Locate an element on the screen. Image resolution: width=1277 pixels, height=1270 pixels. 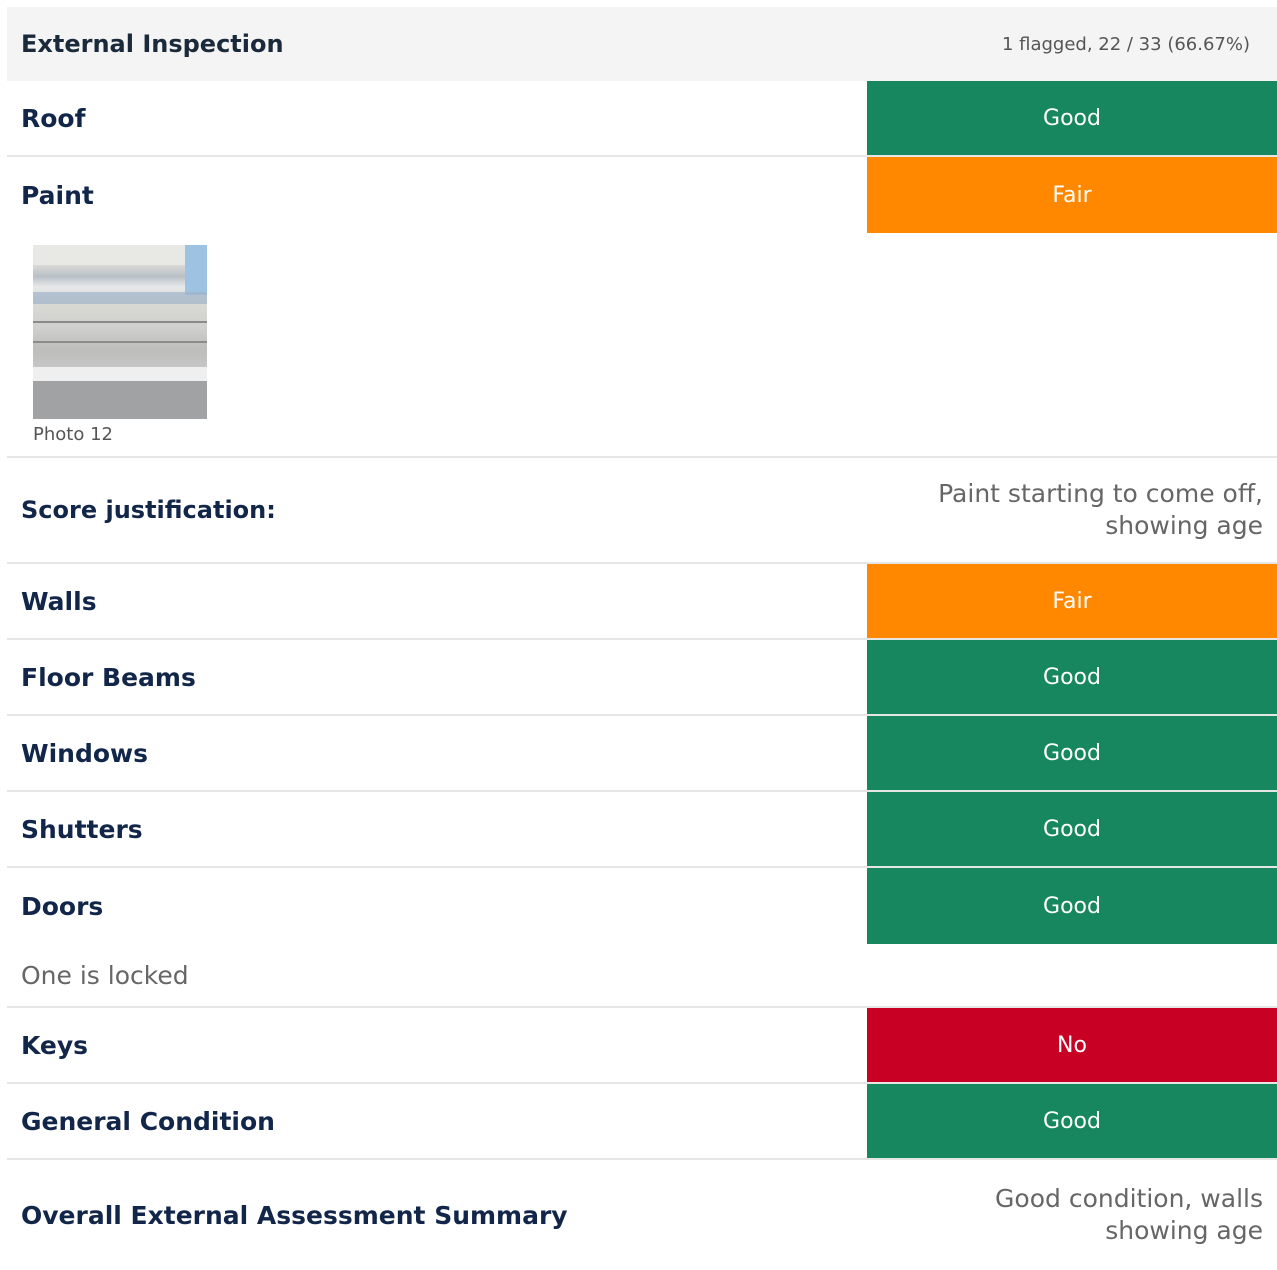
item-row-windows: Windows Good is located at coordinates (642, 754).